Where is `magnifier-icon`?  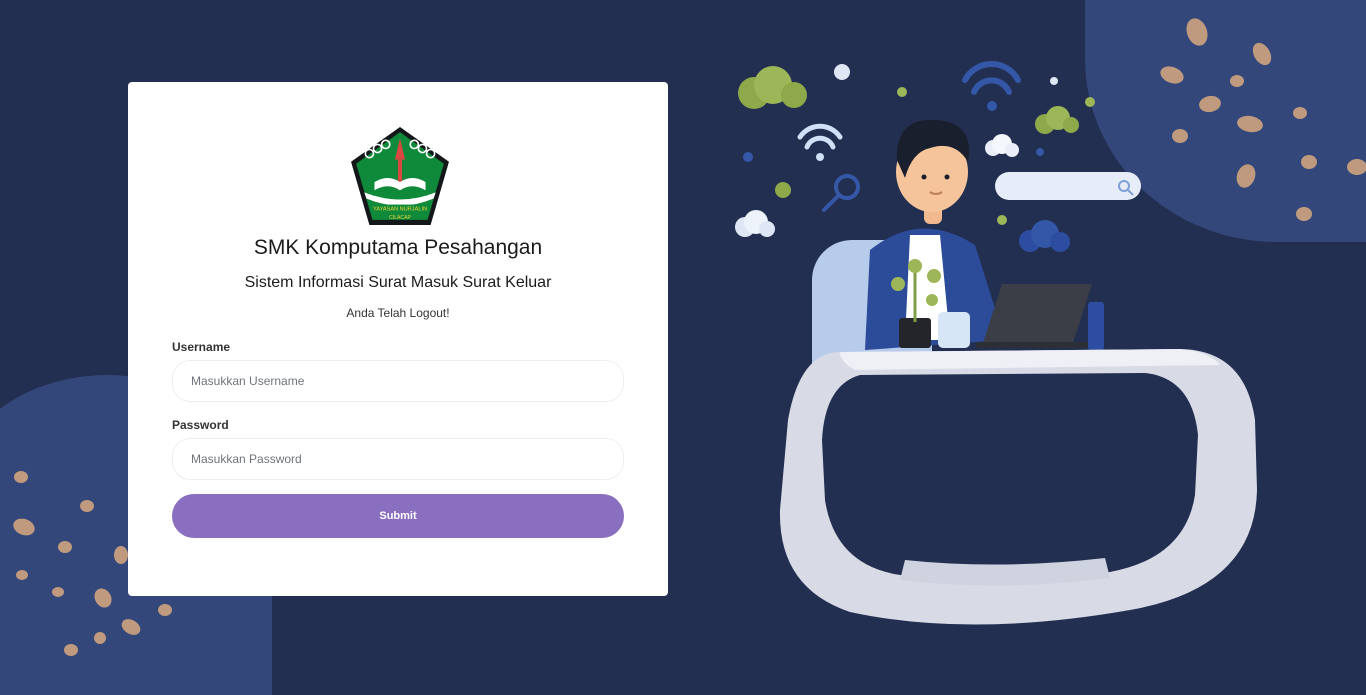
magnifier-icon is located at coordinates (841, 193).